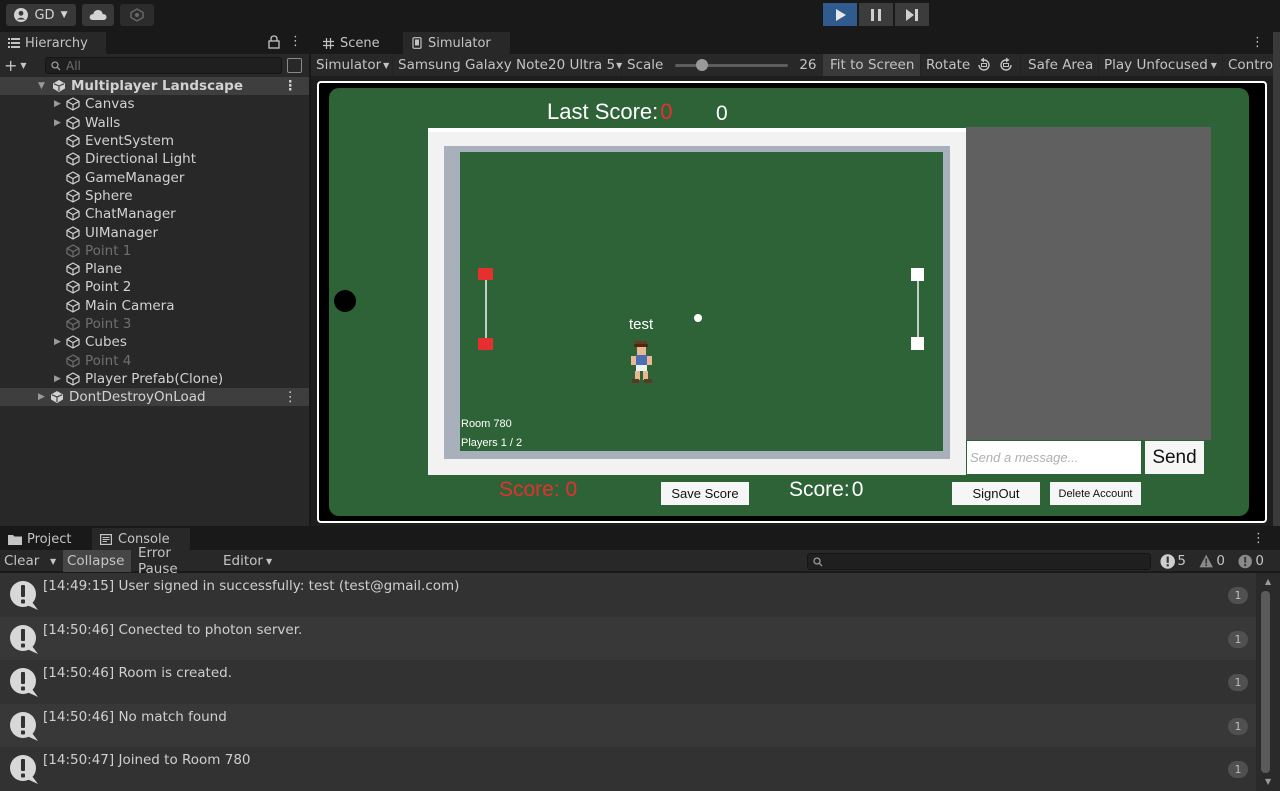 The width and height of the screenshot is (1280, 791). I want to click on scale-slider-thumb, so click(701, 65).